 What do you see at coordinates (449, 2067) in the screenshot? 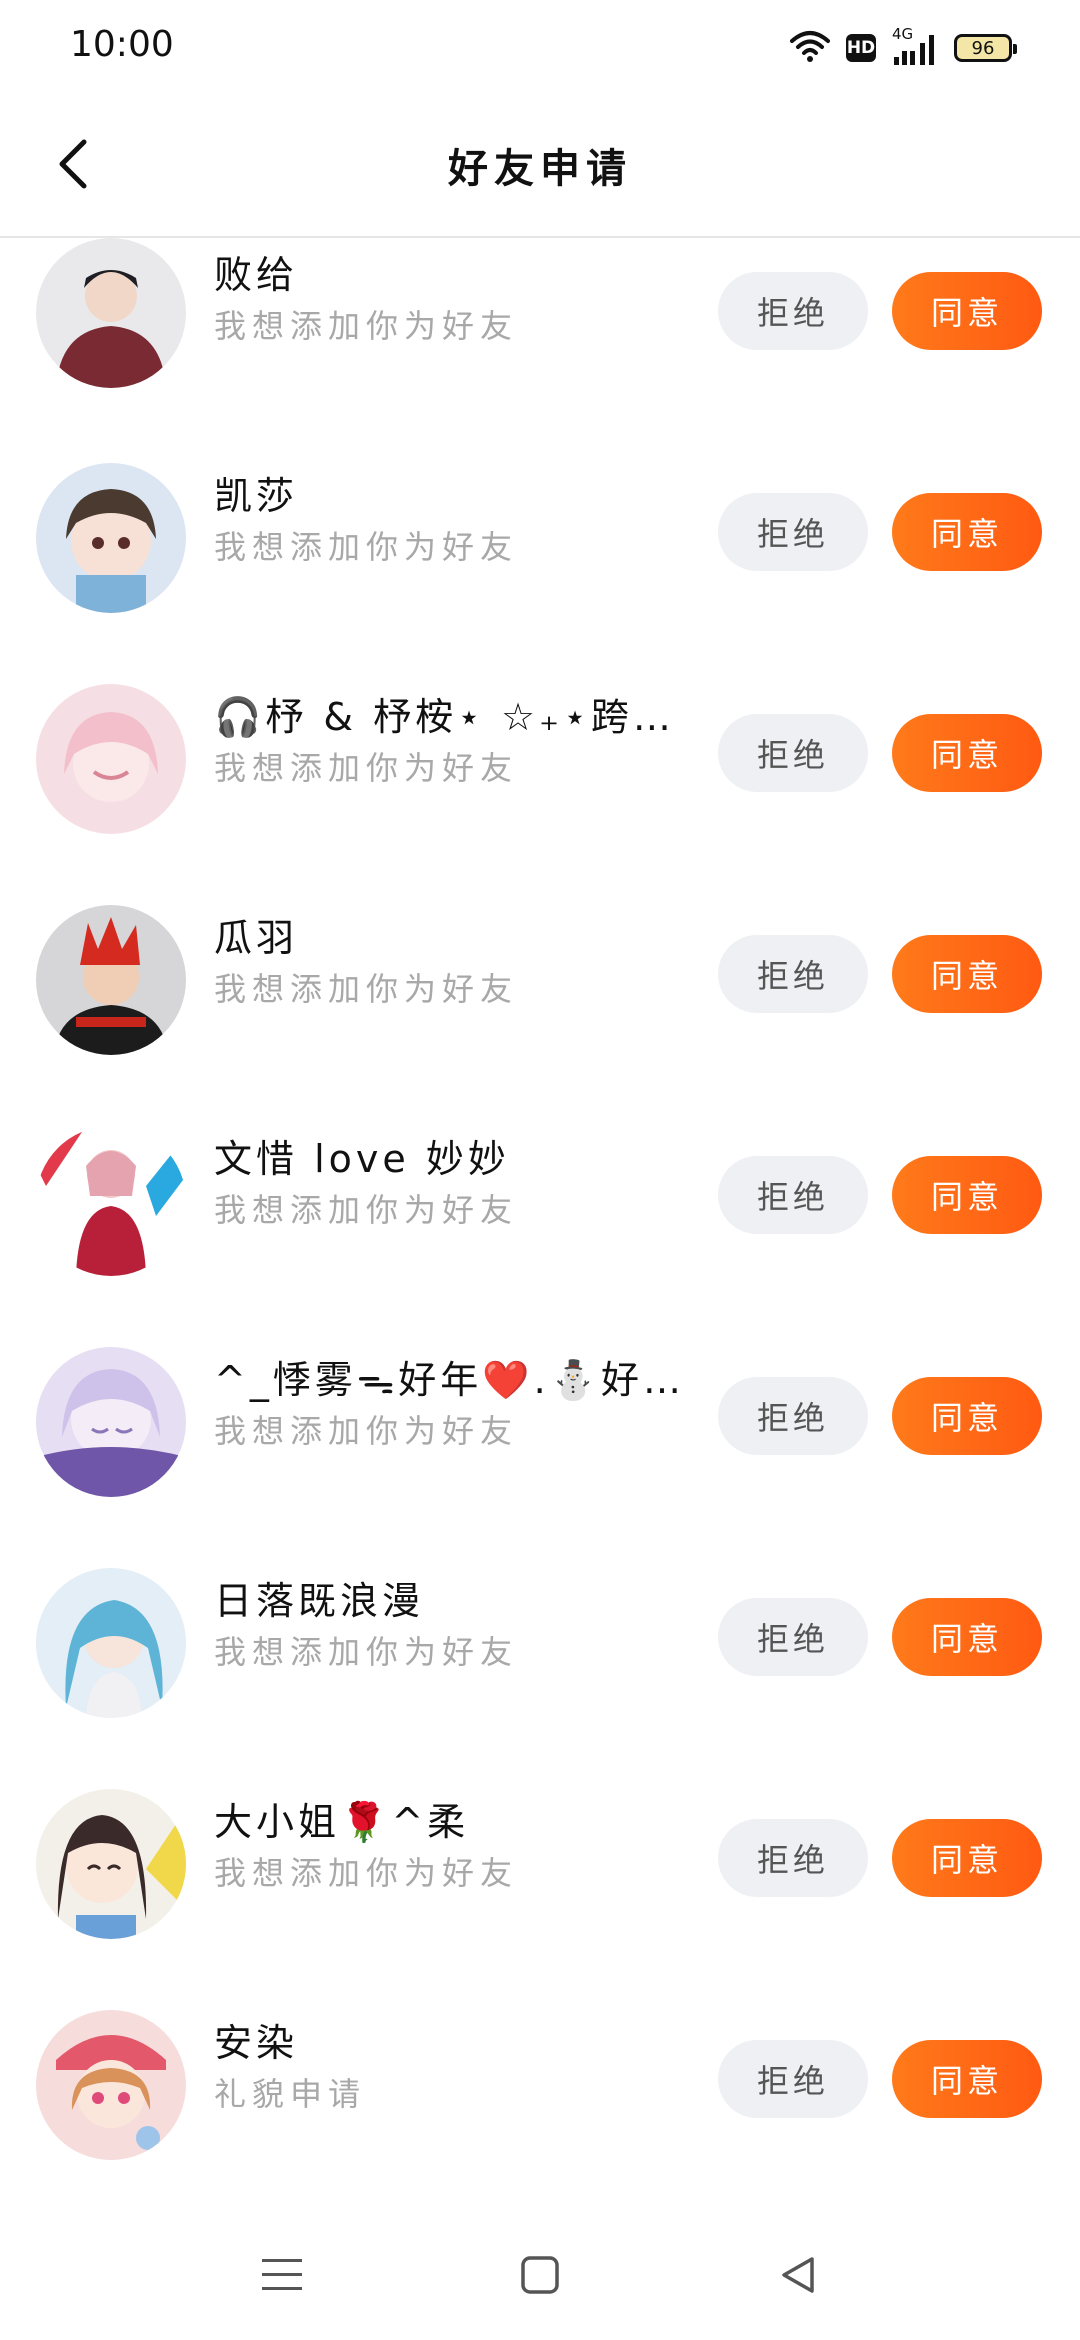
I see `request-info: 安染 礼貌申请` at bounding box center [449, 2067].